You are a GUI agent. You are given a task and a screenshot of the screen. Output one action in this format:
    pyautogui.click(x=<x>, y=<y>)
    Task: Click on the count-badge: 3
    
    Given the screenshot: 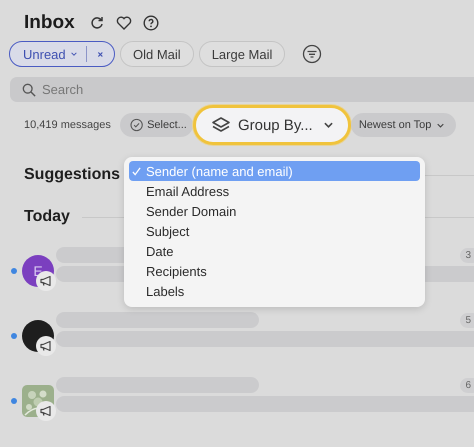 What is the action you would take?
    pyautogui.click(x=467, y=255)
    